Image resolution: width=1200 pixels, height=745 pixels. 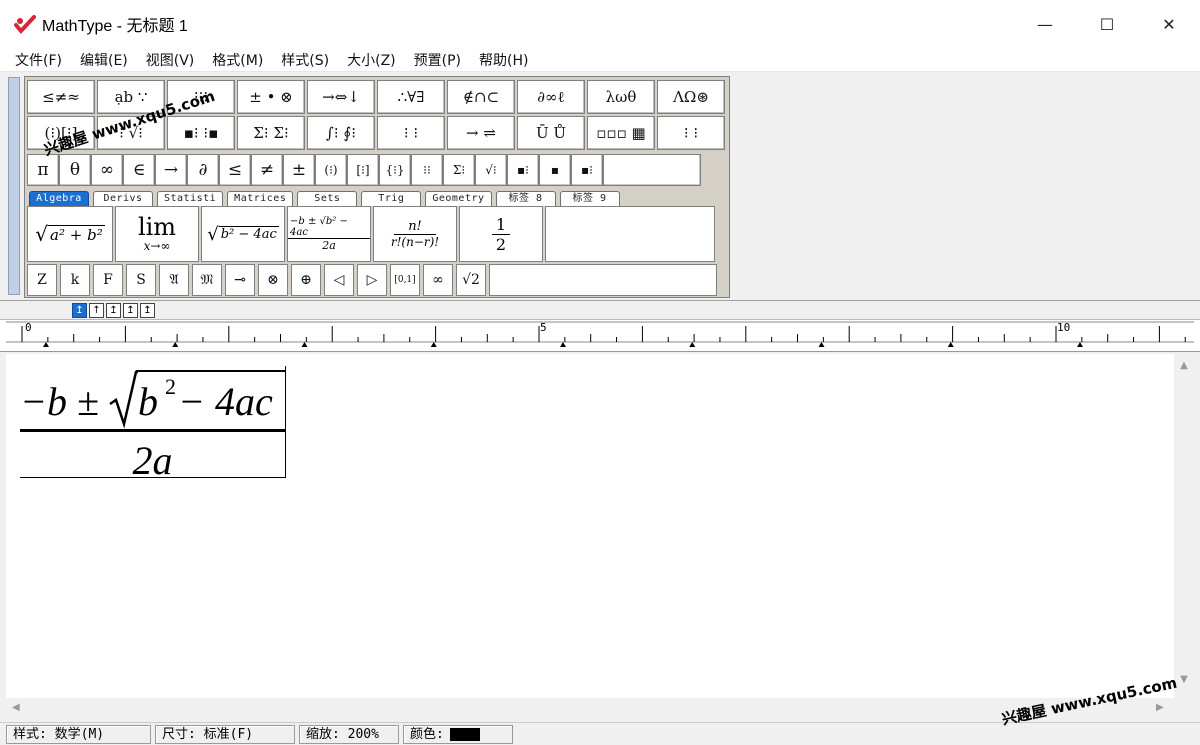 What do you see at coordinates (243, 234) in the screenshot?
I see `discriminant-template: √ b² − 4ac` at bounding box center [243, 234].